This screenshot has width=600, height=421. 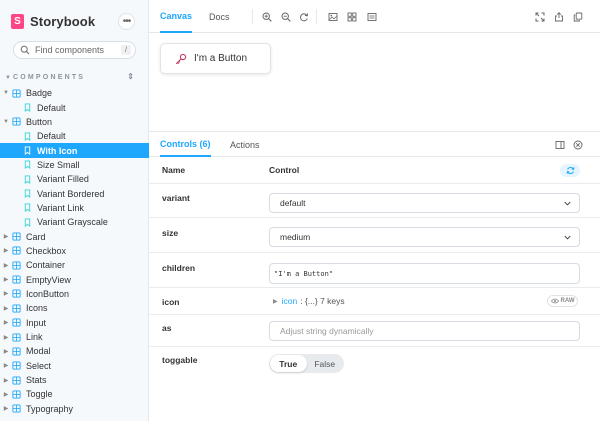 What do you see at coordinates (74, 165) in the screenshot?
I see `sidebar-story: Size Small` at bounding box center [74, 165].